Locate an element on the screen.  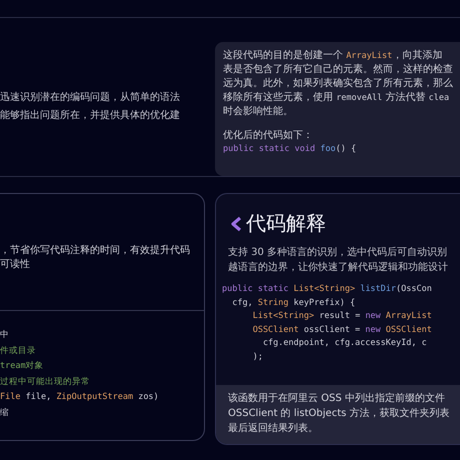
answer-line: 远为真。此外，如果列表确实包含了所有元素，那么 is located at coordinates (338, 84).